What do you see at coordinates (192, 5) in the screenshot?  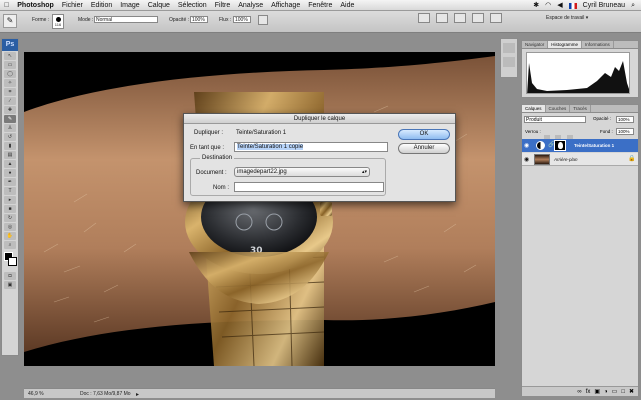 I see `menu-selection: Sélection` at bounding box center [192, 5].